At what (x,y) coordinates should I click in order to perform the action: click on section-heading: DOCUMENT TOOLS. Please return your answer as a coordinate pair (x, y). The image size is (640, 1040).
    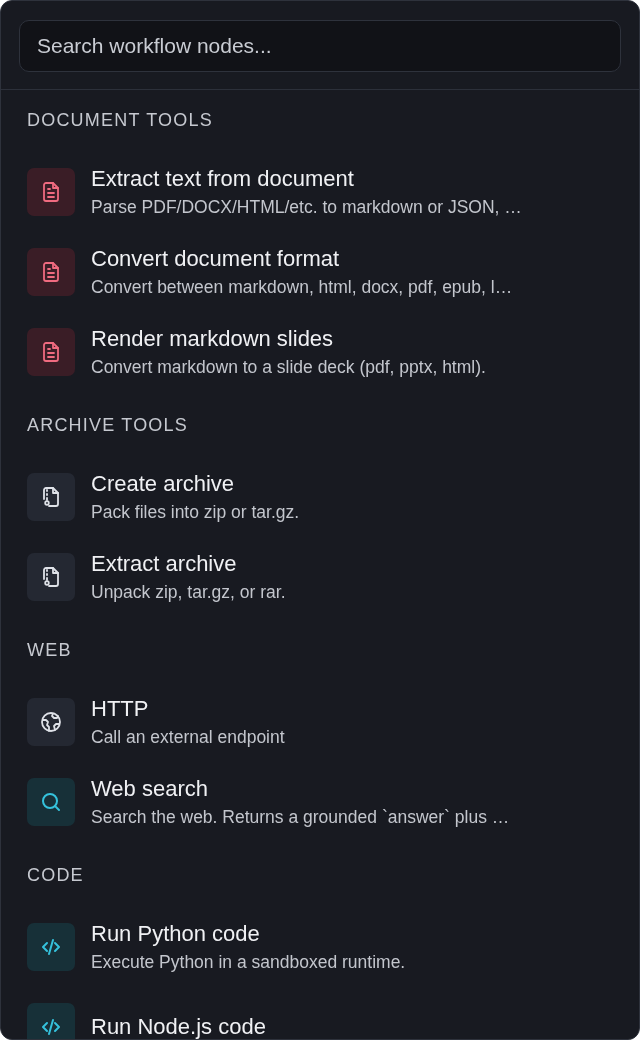
    Looking at the image, I should click on (120, 120).